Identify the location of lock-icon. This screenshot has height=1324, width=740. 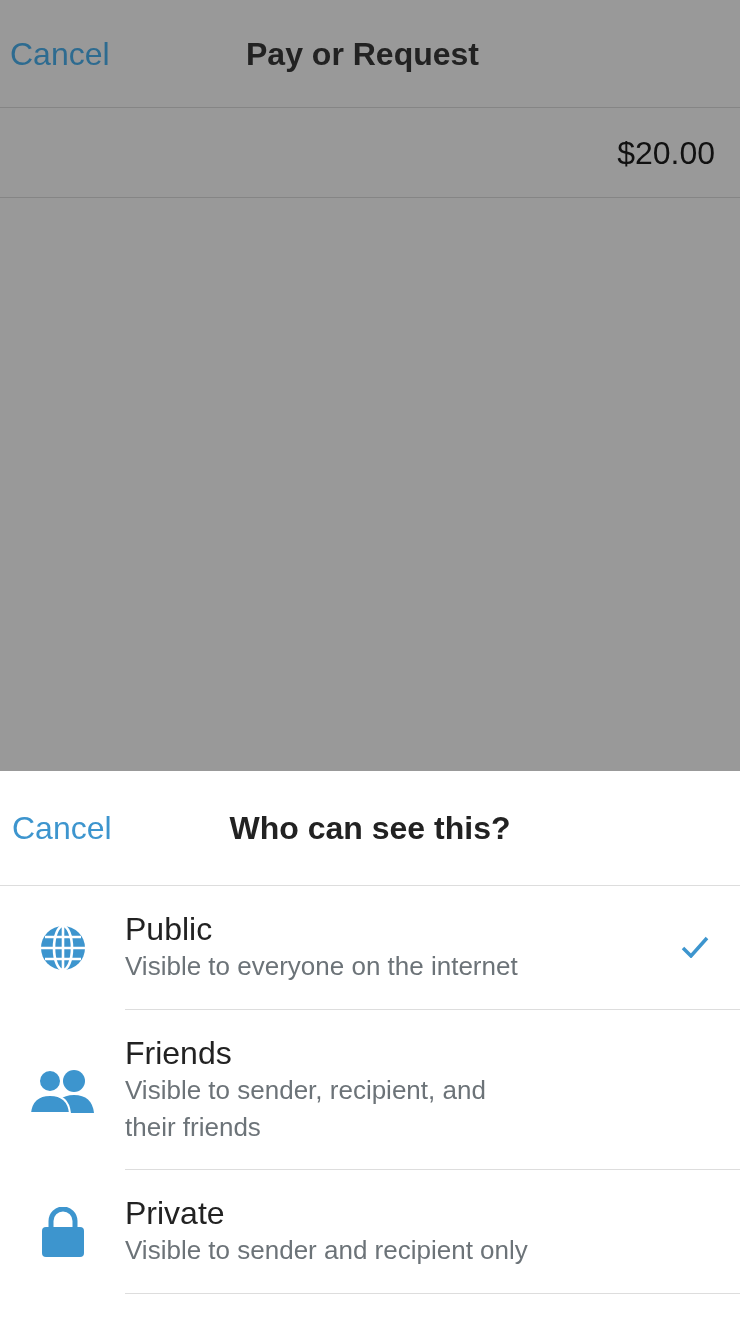
(62, 1231).